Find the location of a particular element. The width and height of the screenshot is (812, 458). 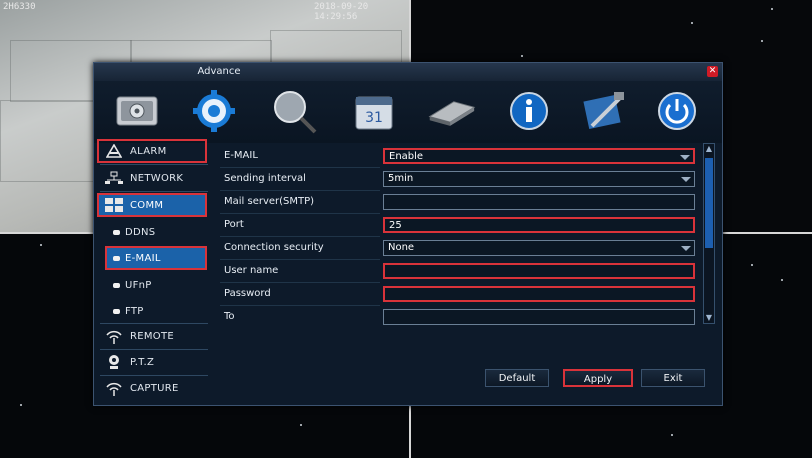

mail-server-row: Mail server(SMTP) is located at coordinates (462, 202).